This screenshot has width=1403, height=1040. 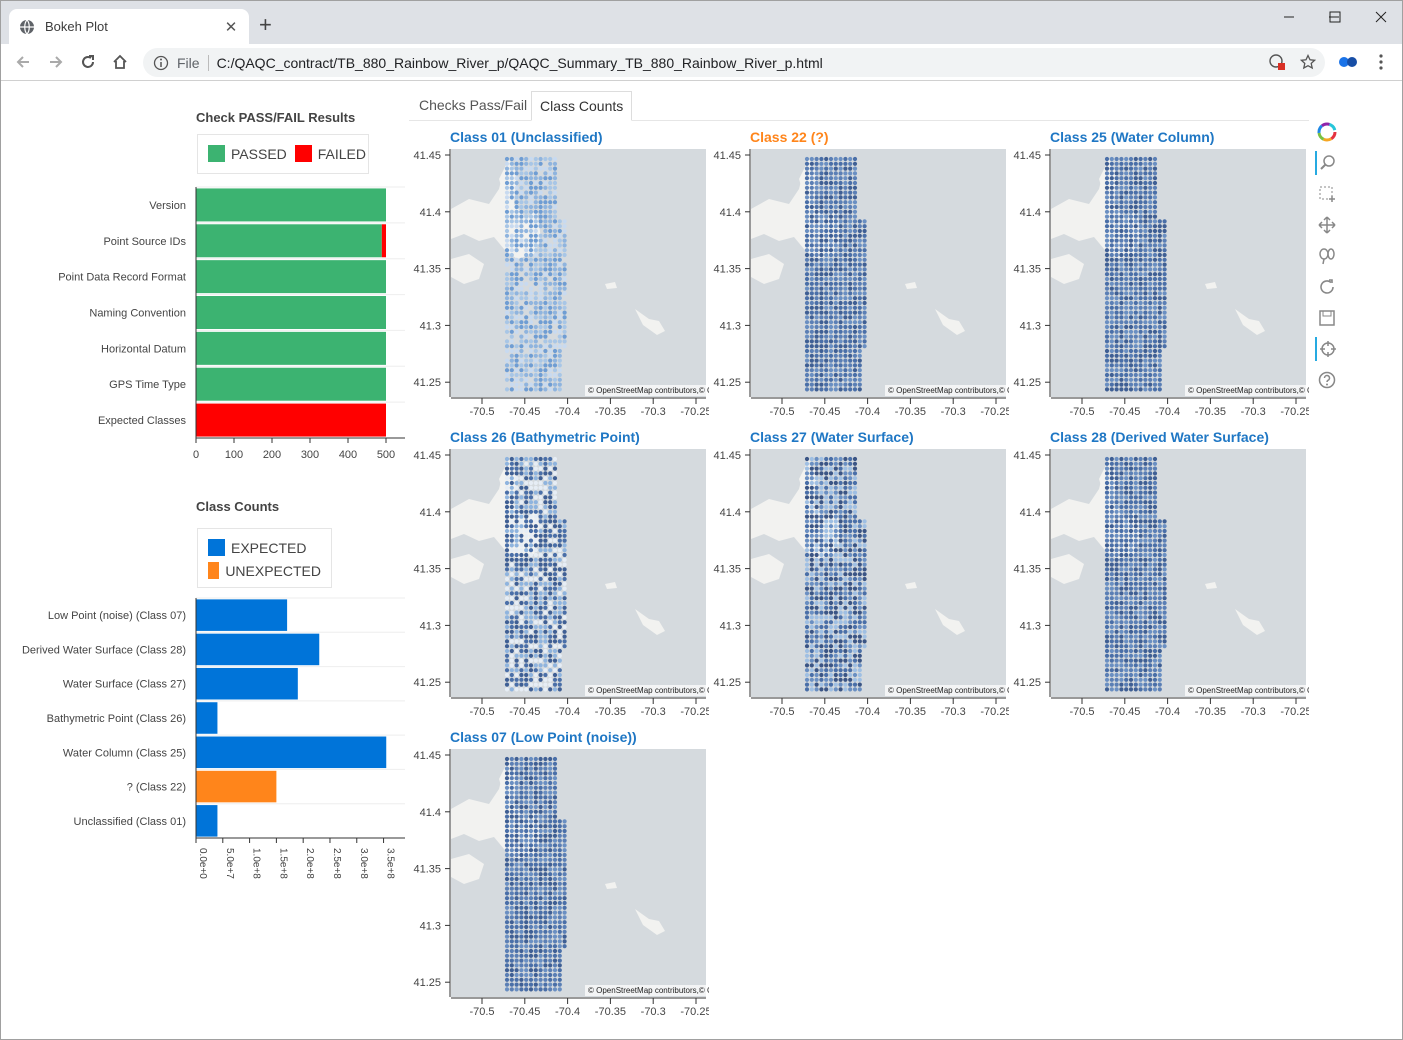 What do you see at coordinates (648, 690) in the screenshot?
I see `map-attribution: © OpenStreetMap contributors,© CartoDB` at bounding box center [648, 690].